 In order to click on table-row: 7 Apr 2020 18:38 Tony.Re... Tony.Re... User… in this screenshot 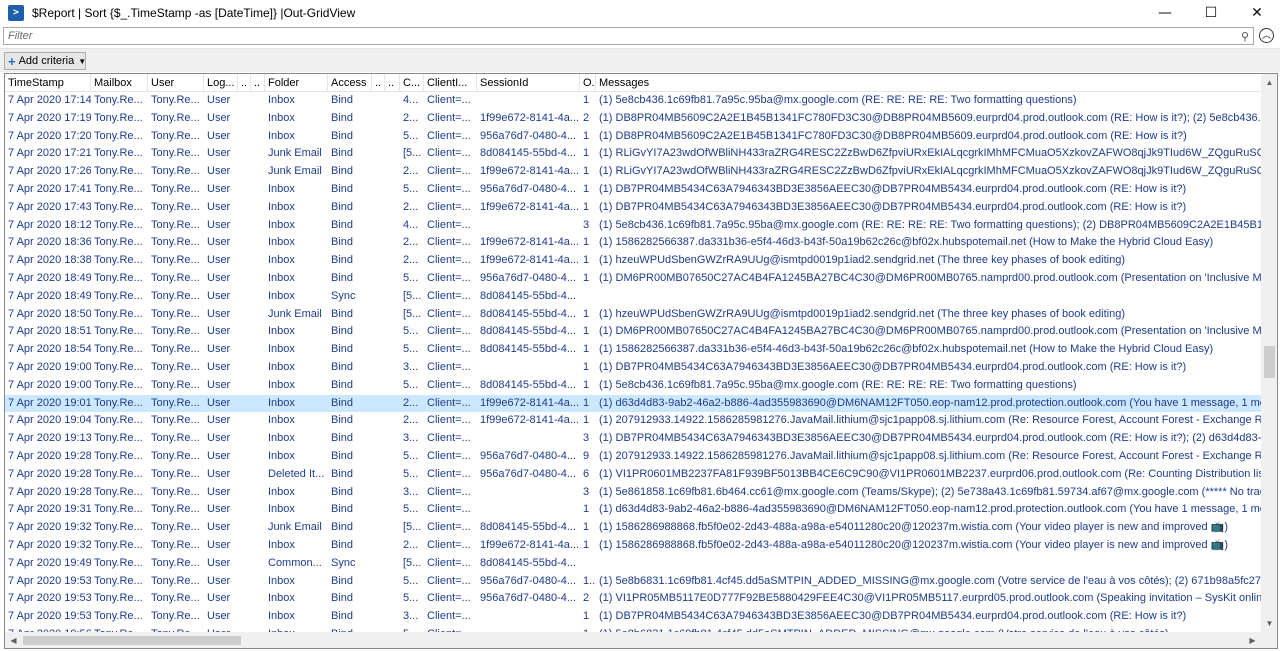, I will do `click(633, 261)`.